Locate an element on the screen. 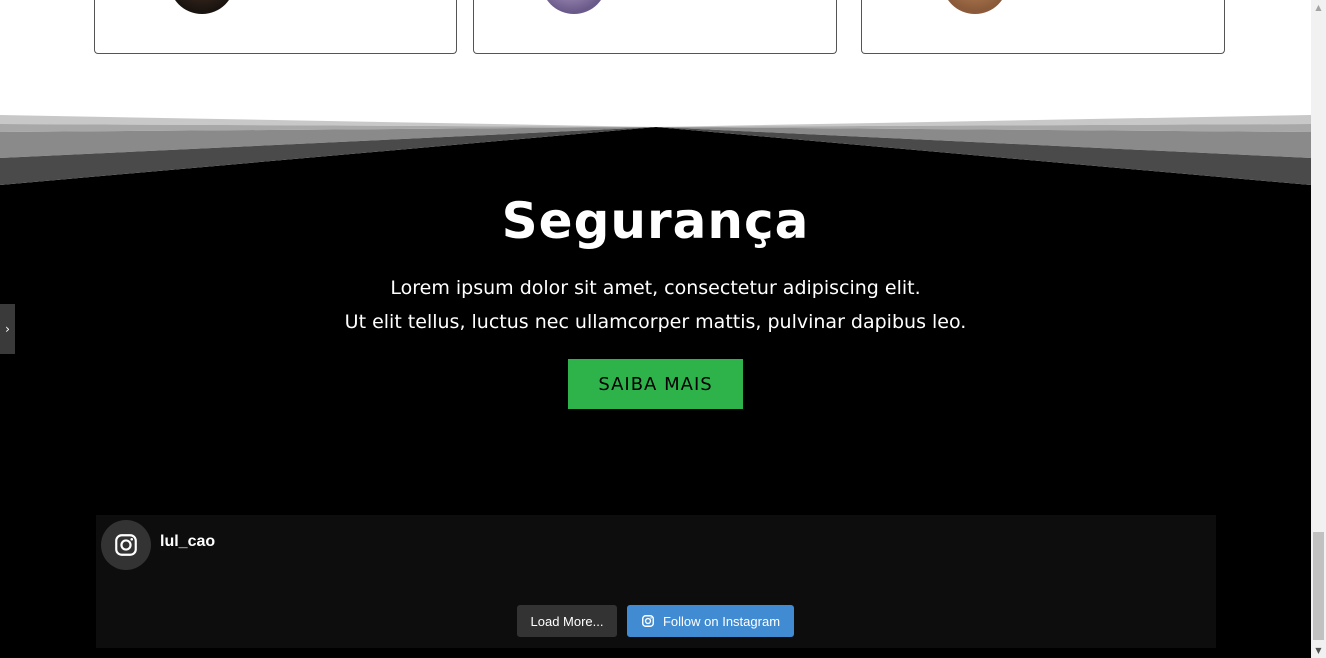 Image resolution: width=1326 pixels, height=658 pixels. follow-instagram-button: Follow on Instagram is located at coordinates (710, 621).